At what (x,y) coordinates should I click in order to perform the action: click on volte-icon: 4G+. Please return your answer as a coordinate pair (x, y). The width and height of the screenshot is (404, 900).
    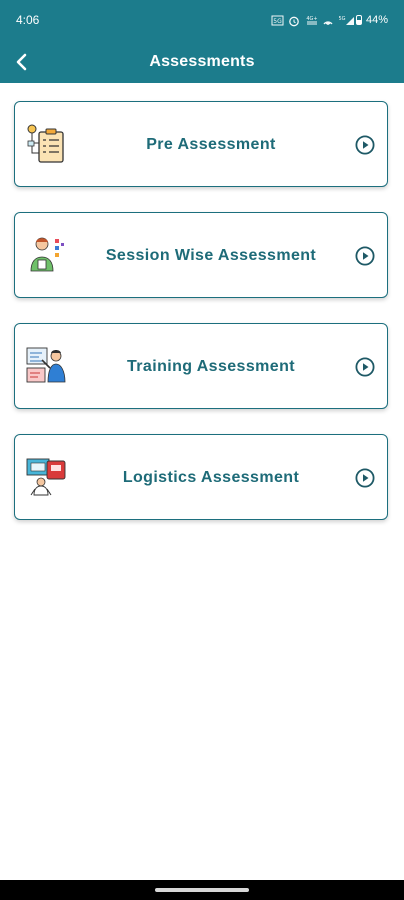
    Looking at the image, I should click on (311, 20).